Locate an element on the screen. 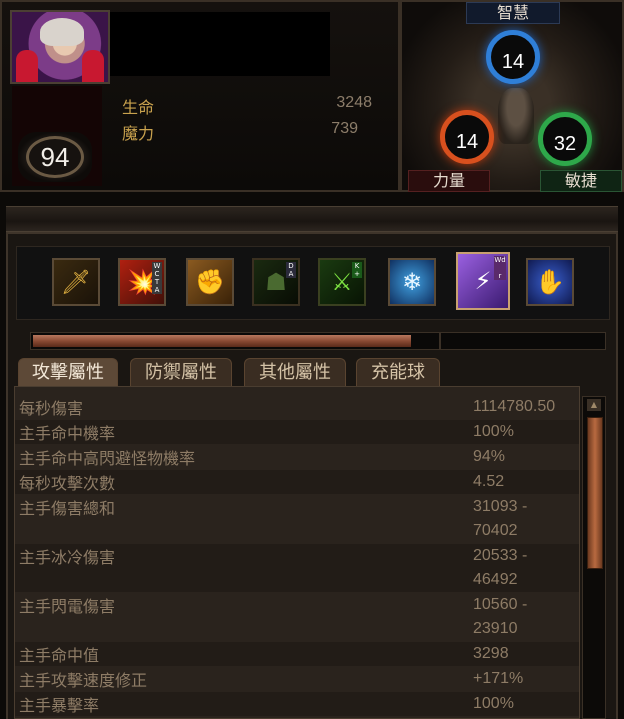 The height and width of the screenshot is (719, 624). stat-label: 主手暴擊率 is located at coordinates (59, 705).